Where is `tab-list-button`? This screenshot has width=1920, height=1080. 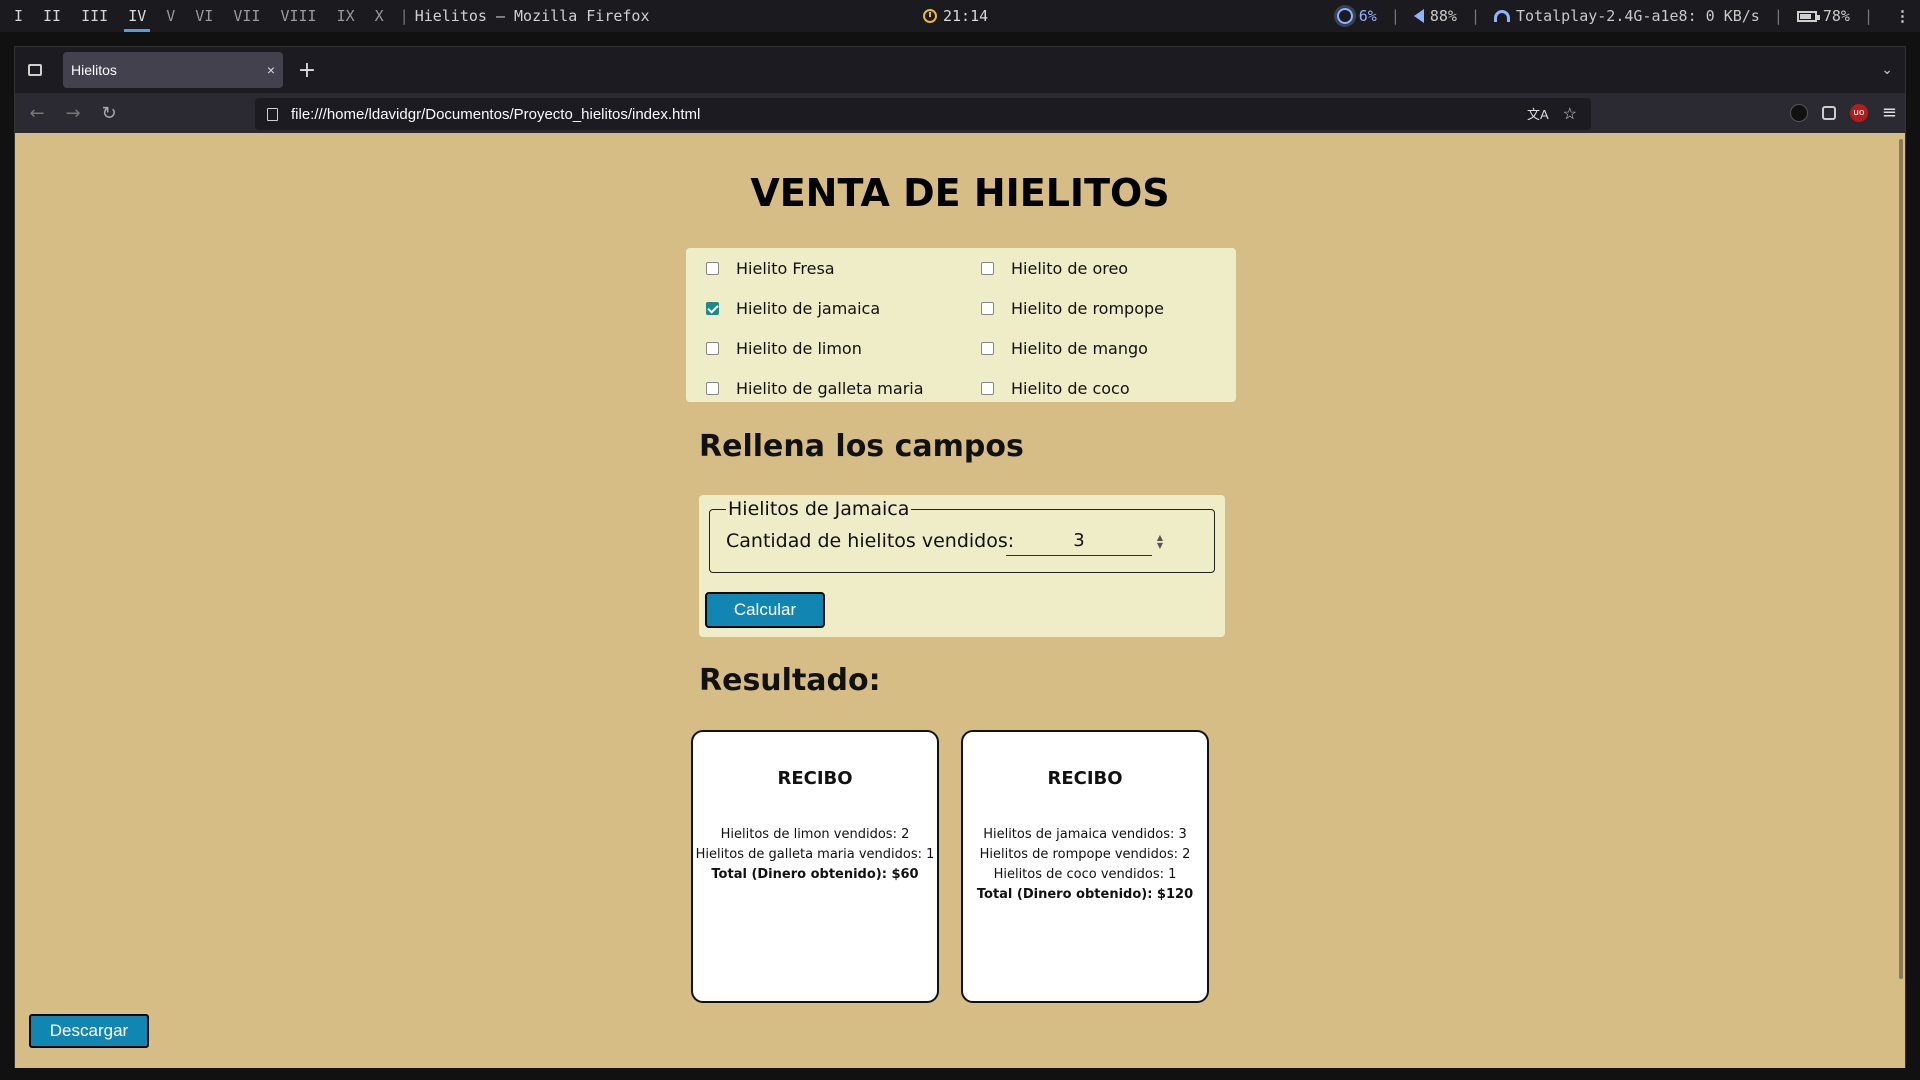
tab-list-button is located at coordinates (35, 70).